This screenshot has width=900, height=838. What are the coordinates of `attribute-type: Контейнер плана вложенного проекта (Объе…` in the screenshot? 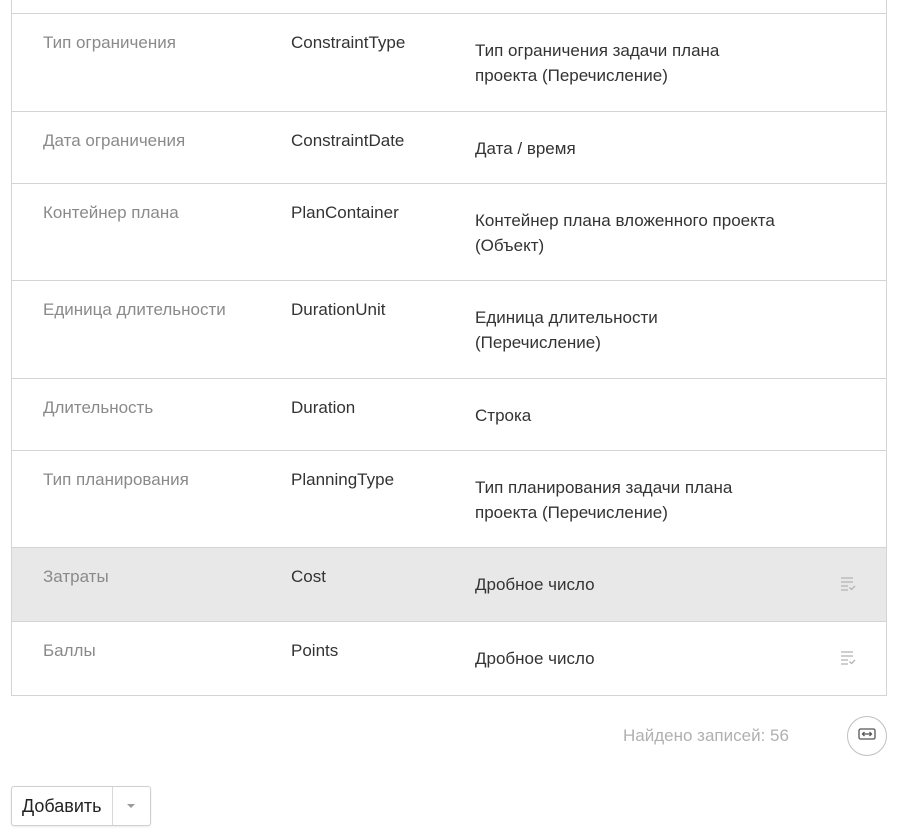 It's located at (625, 233).